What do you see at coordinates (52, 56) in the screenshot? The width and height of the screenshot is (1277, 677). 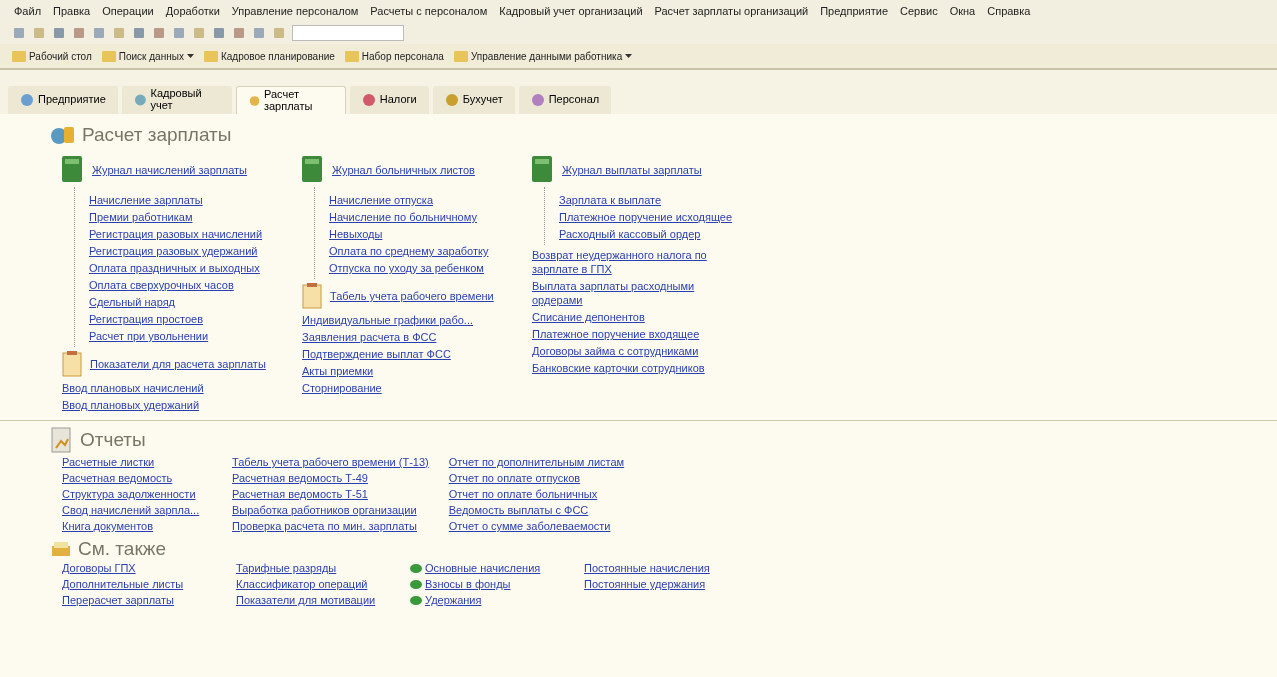 I see `quick-button: Рабочий стол` at bounding box center [52, 56].